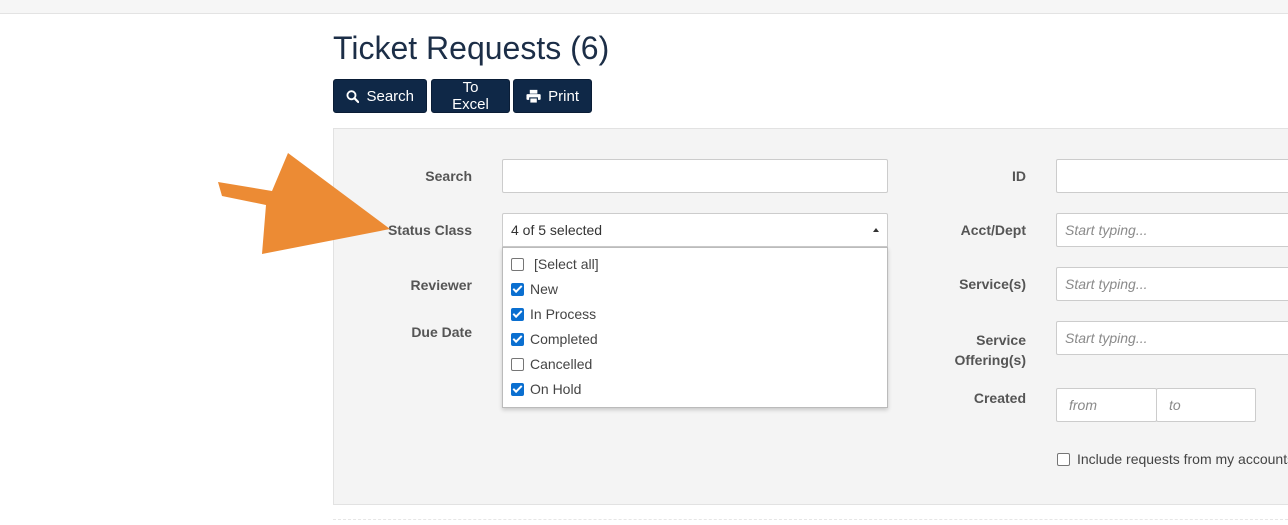 The height and width of the screenshot is (525, 1288). I want to click on status-option-label: On Hold, so click(556, 389).